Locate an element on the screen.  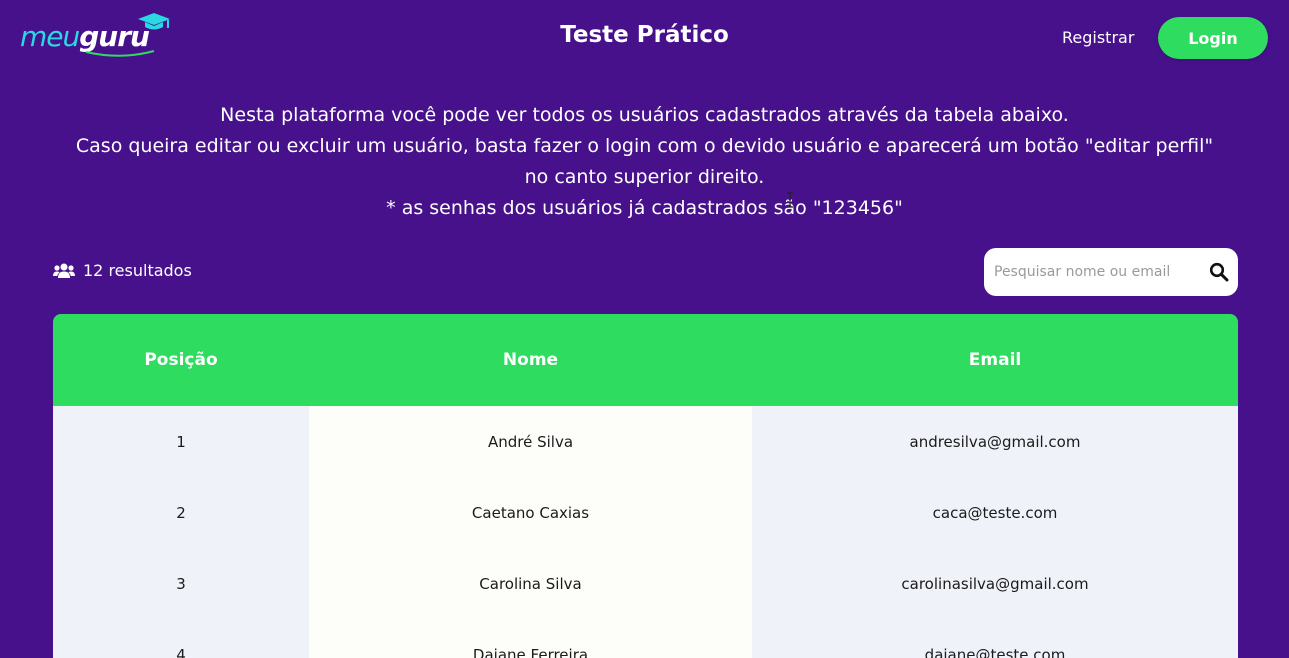
cell-email: andresilva@gmail.com is located at coordinates (995, 441).